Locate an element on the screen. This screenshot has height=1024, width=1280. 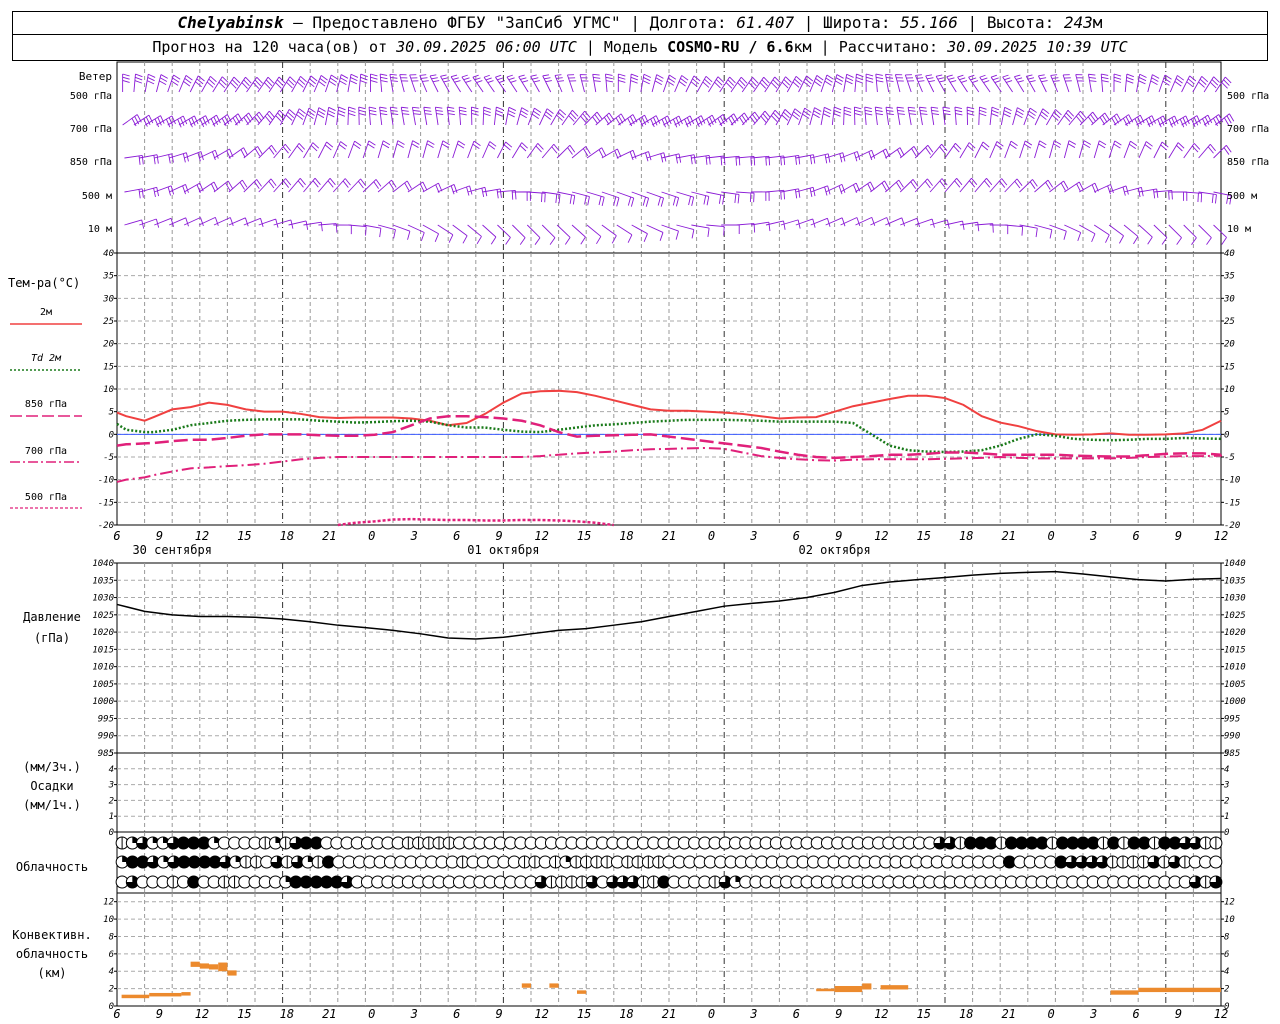
y-tick-label-right: 990 is located at coordinates (1232, 737).